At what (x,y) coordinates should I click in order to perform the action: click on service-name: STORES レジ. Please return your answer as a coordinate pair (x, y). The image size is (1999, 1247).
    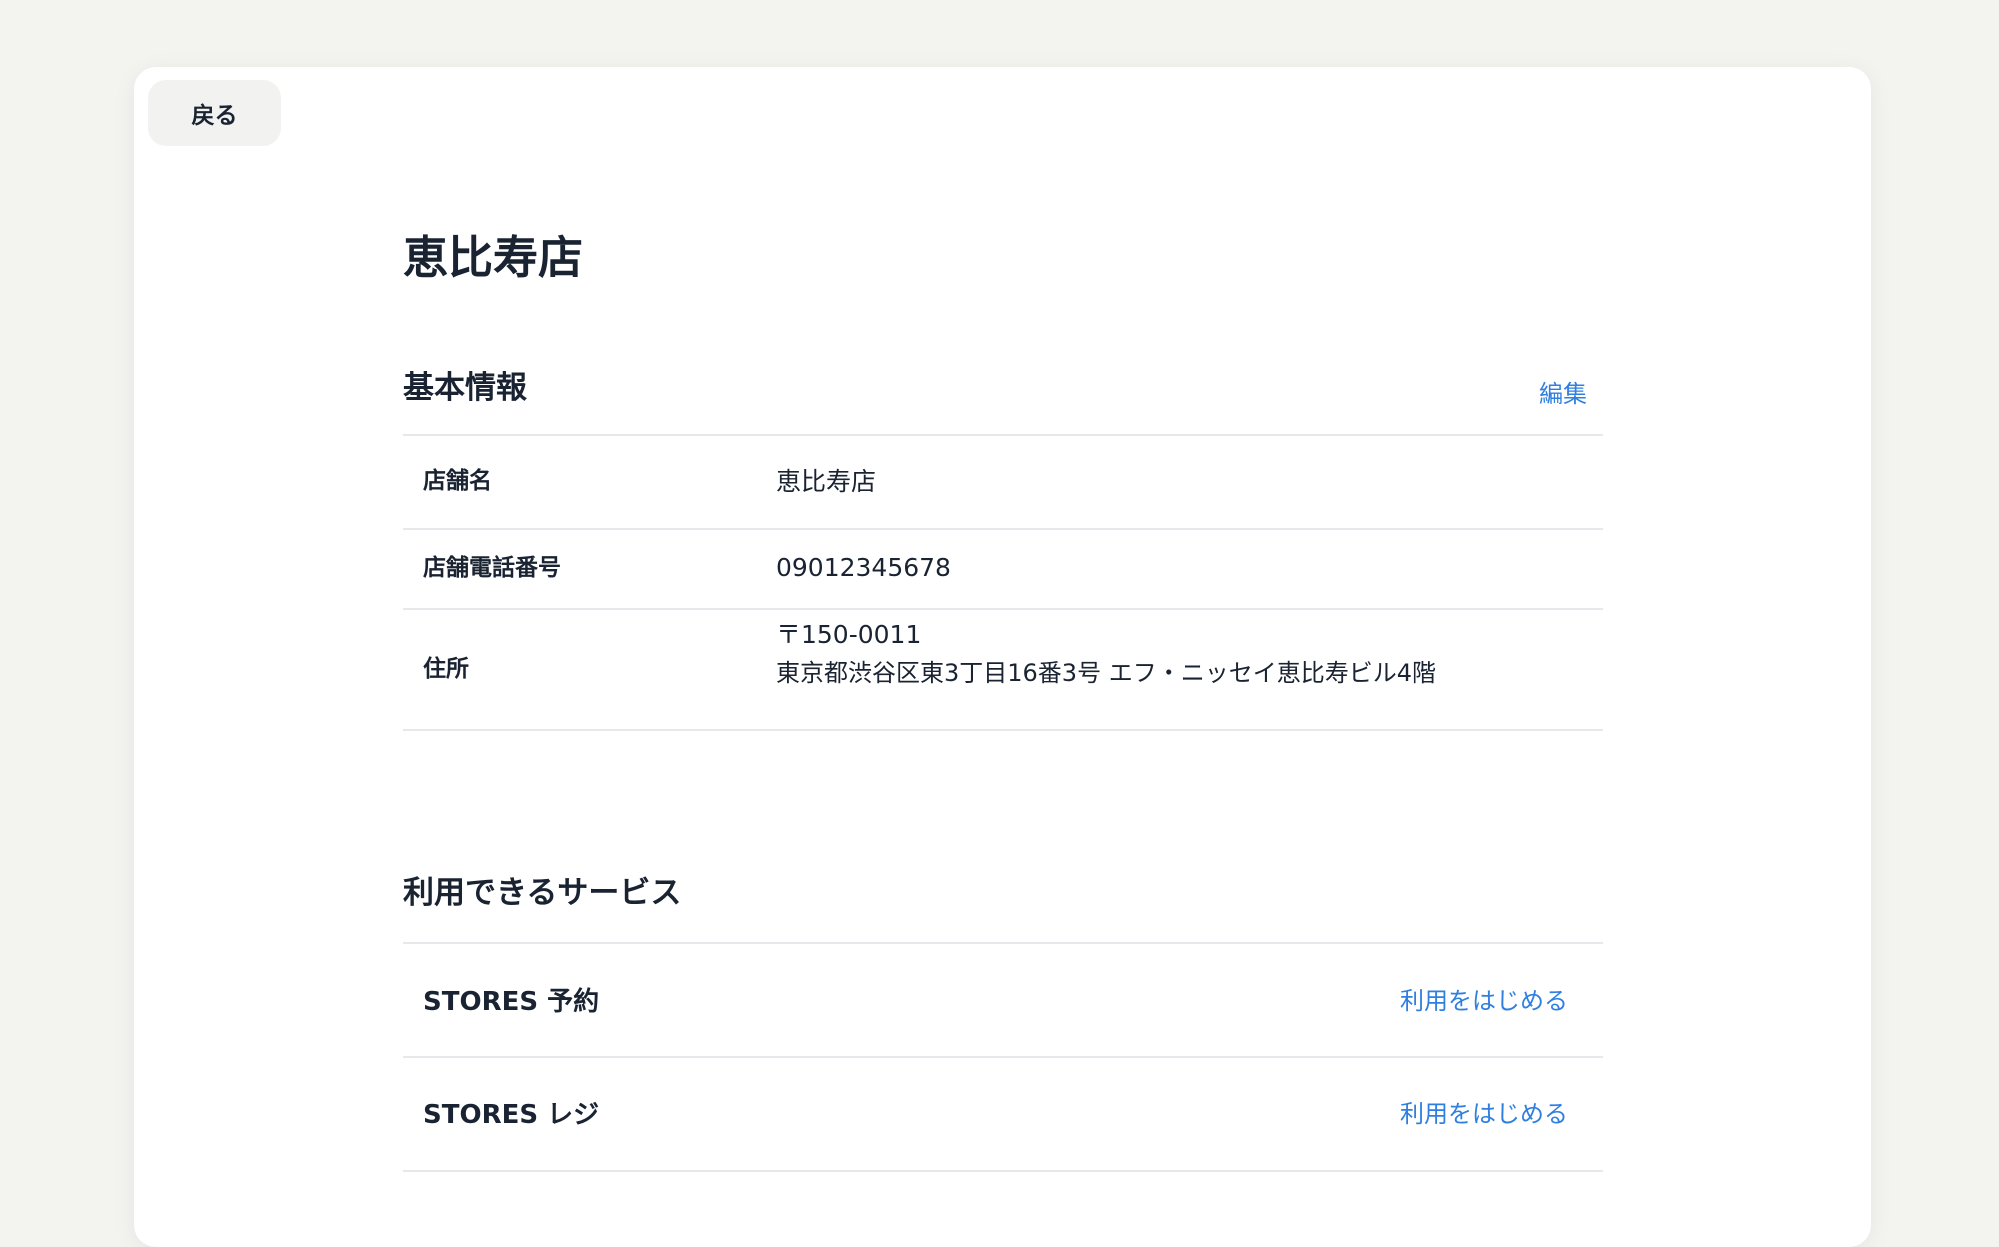
    Looking at the image, I should click on (511, 1115).